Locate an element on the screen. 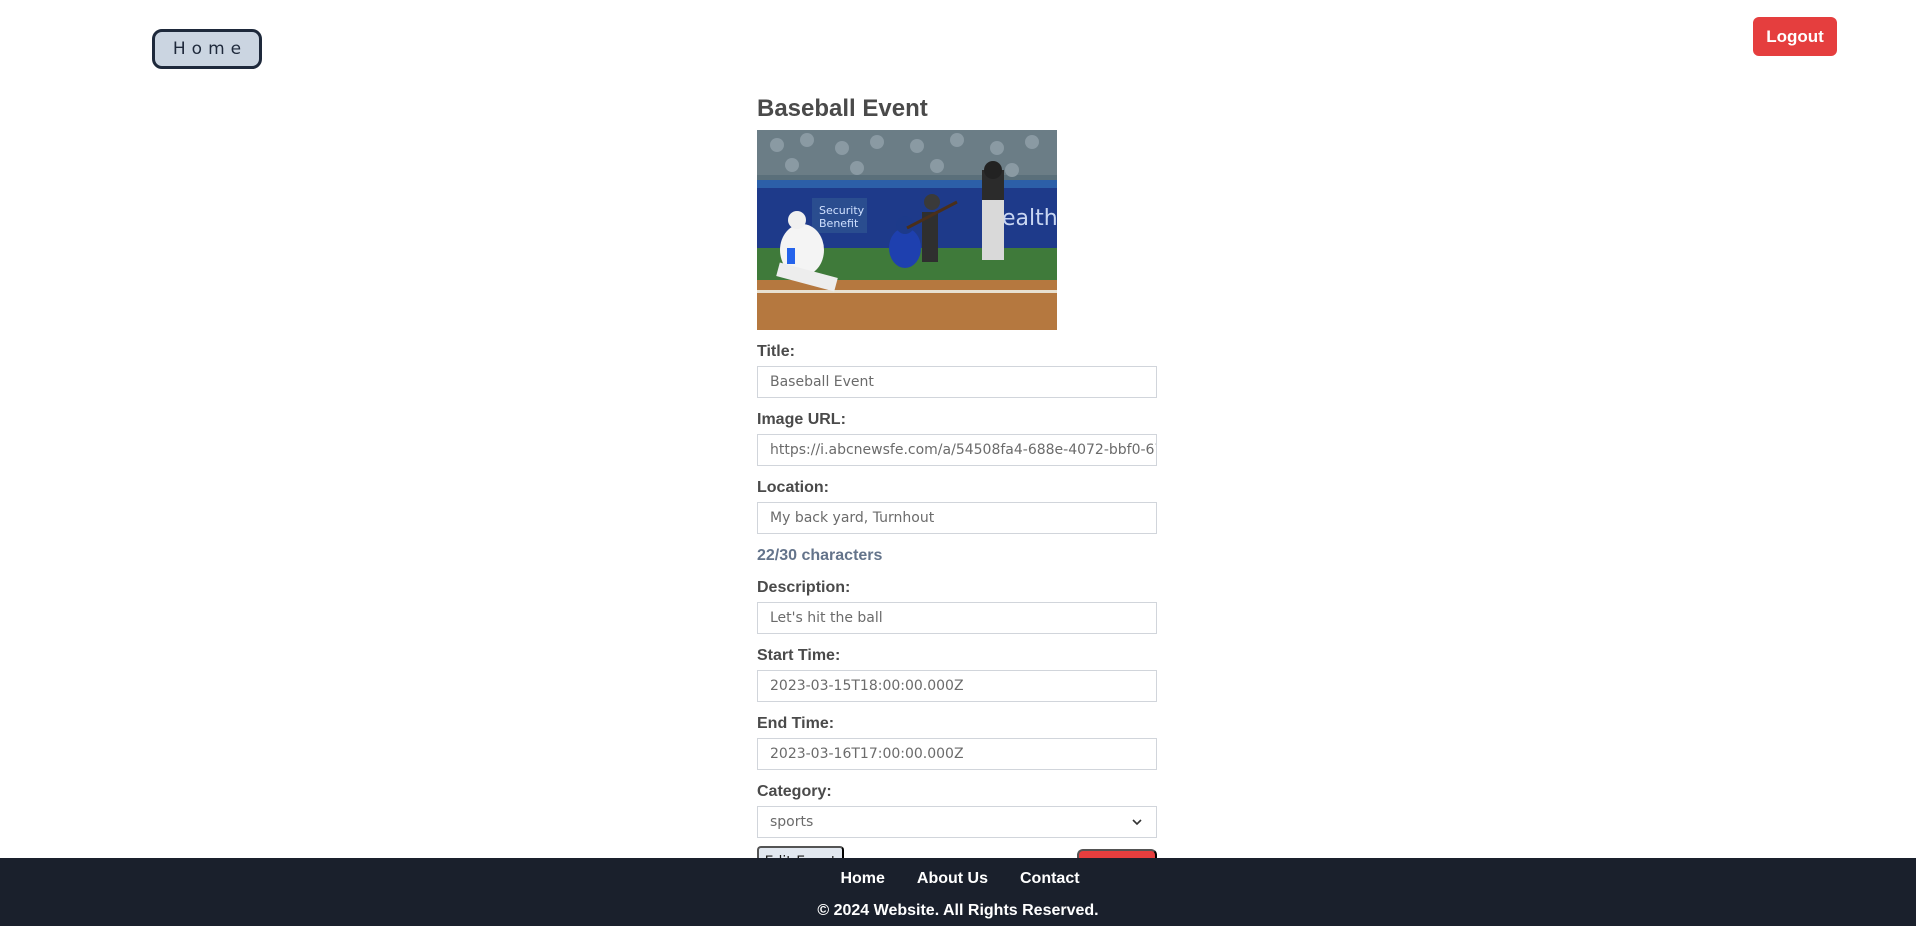  copyright-text: © 2024 Website. All Rights Reserved. is located at coordinates (958, 910).